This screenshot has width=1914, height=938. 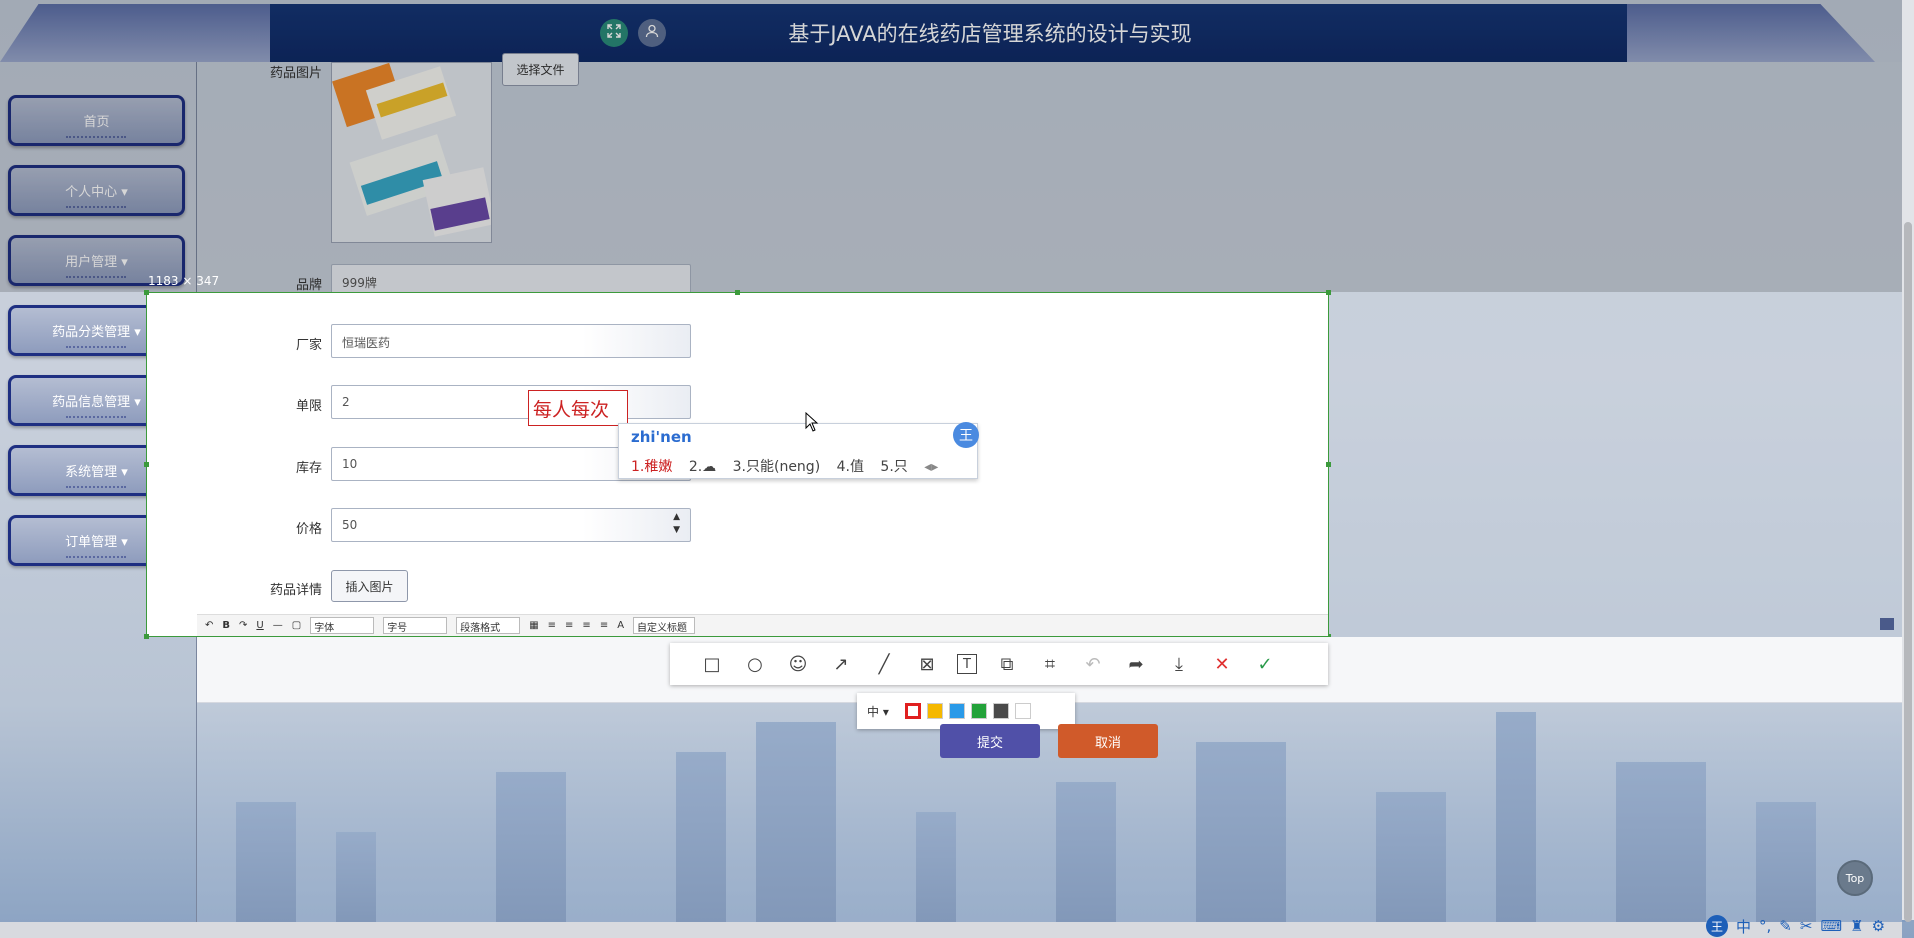 I want to click on custom-heading-select: 自定义标题, so click(x=664, y=625).